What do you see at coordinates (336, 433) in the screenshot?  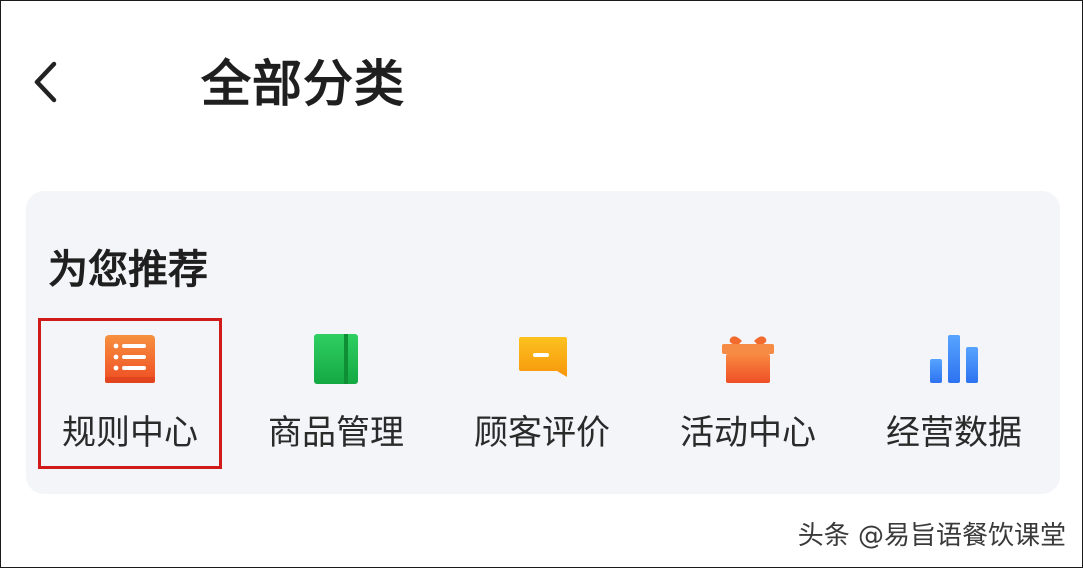 I see `category-item-label: 商品管理` at bounding box center [336, 433].